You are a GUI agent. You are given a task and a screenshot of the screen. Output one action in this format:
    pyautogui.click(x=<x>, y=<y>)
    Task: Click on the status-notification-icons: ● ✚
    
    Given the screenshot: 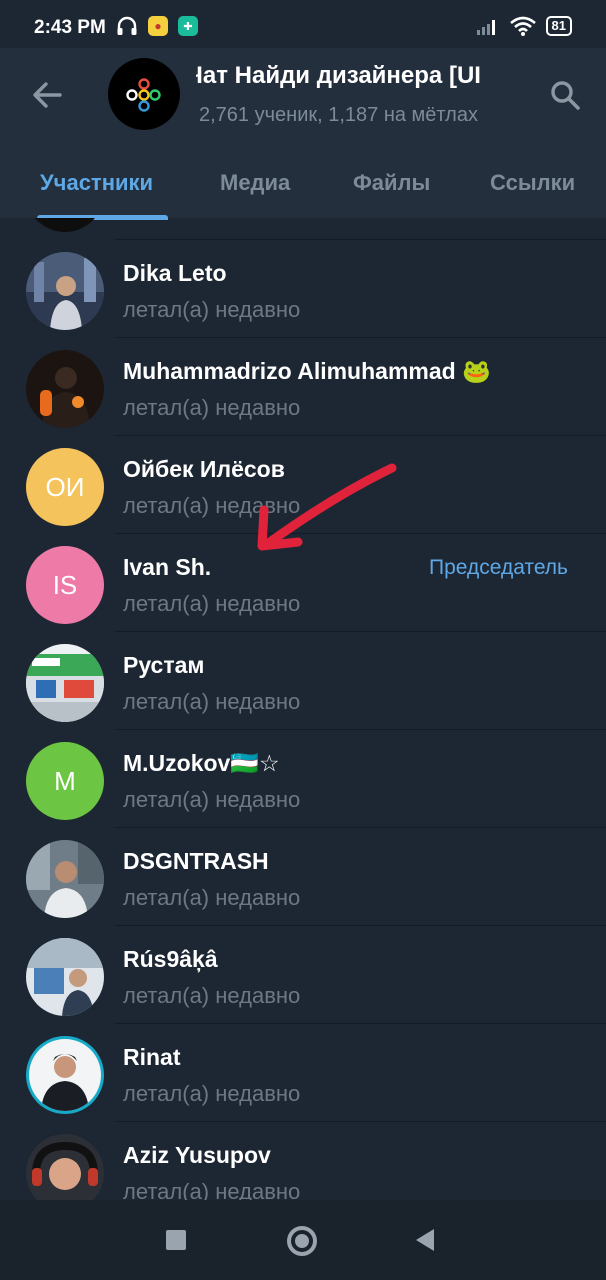 What is the action you would take?
    pyautogui.click(x=157, y=26)
    